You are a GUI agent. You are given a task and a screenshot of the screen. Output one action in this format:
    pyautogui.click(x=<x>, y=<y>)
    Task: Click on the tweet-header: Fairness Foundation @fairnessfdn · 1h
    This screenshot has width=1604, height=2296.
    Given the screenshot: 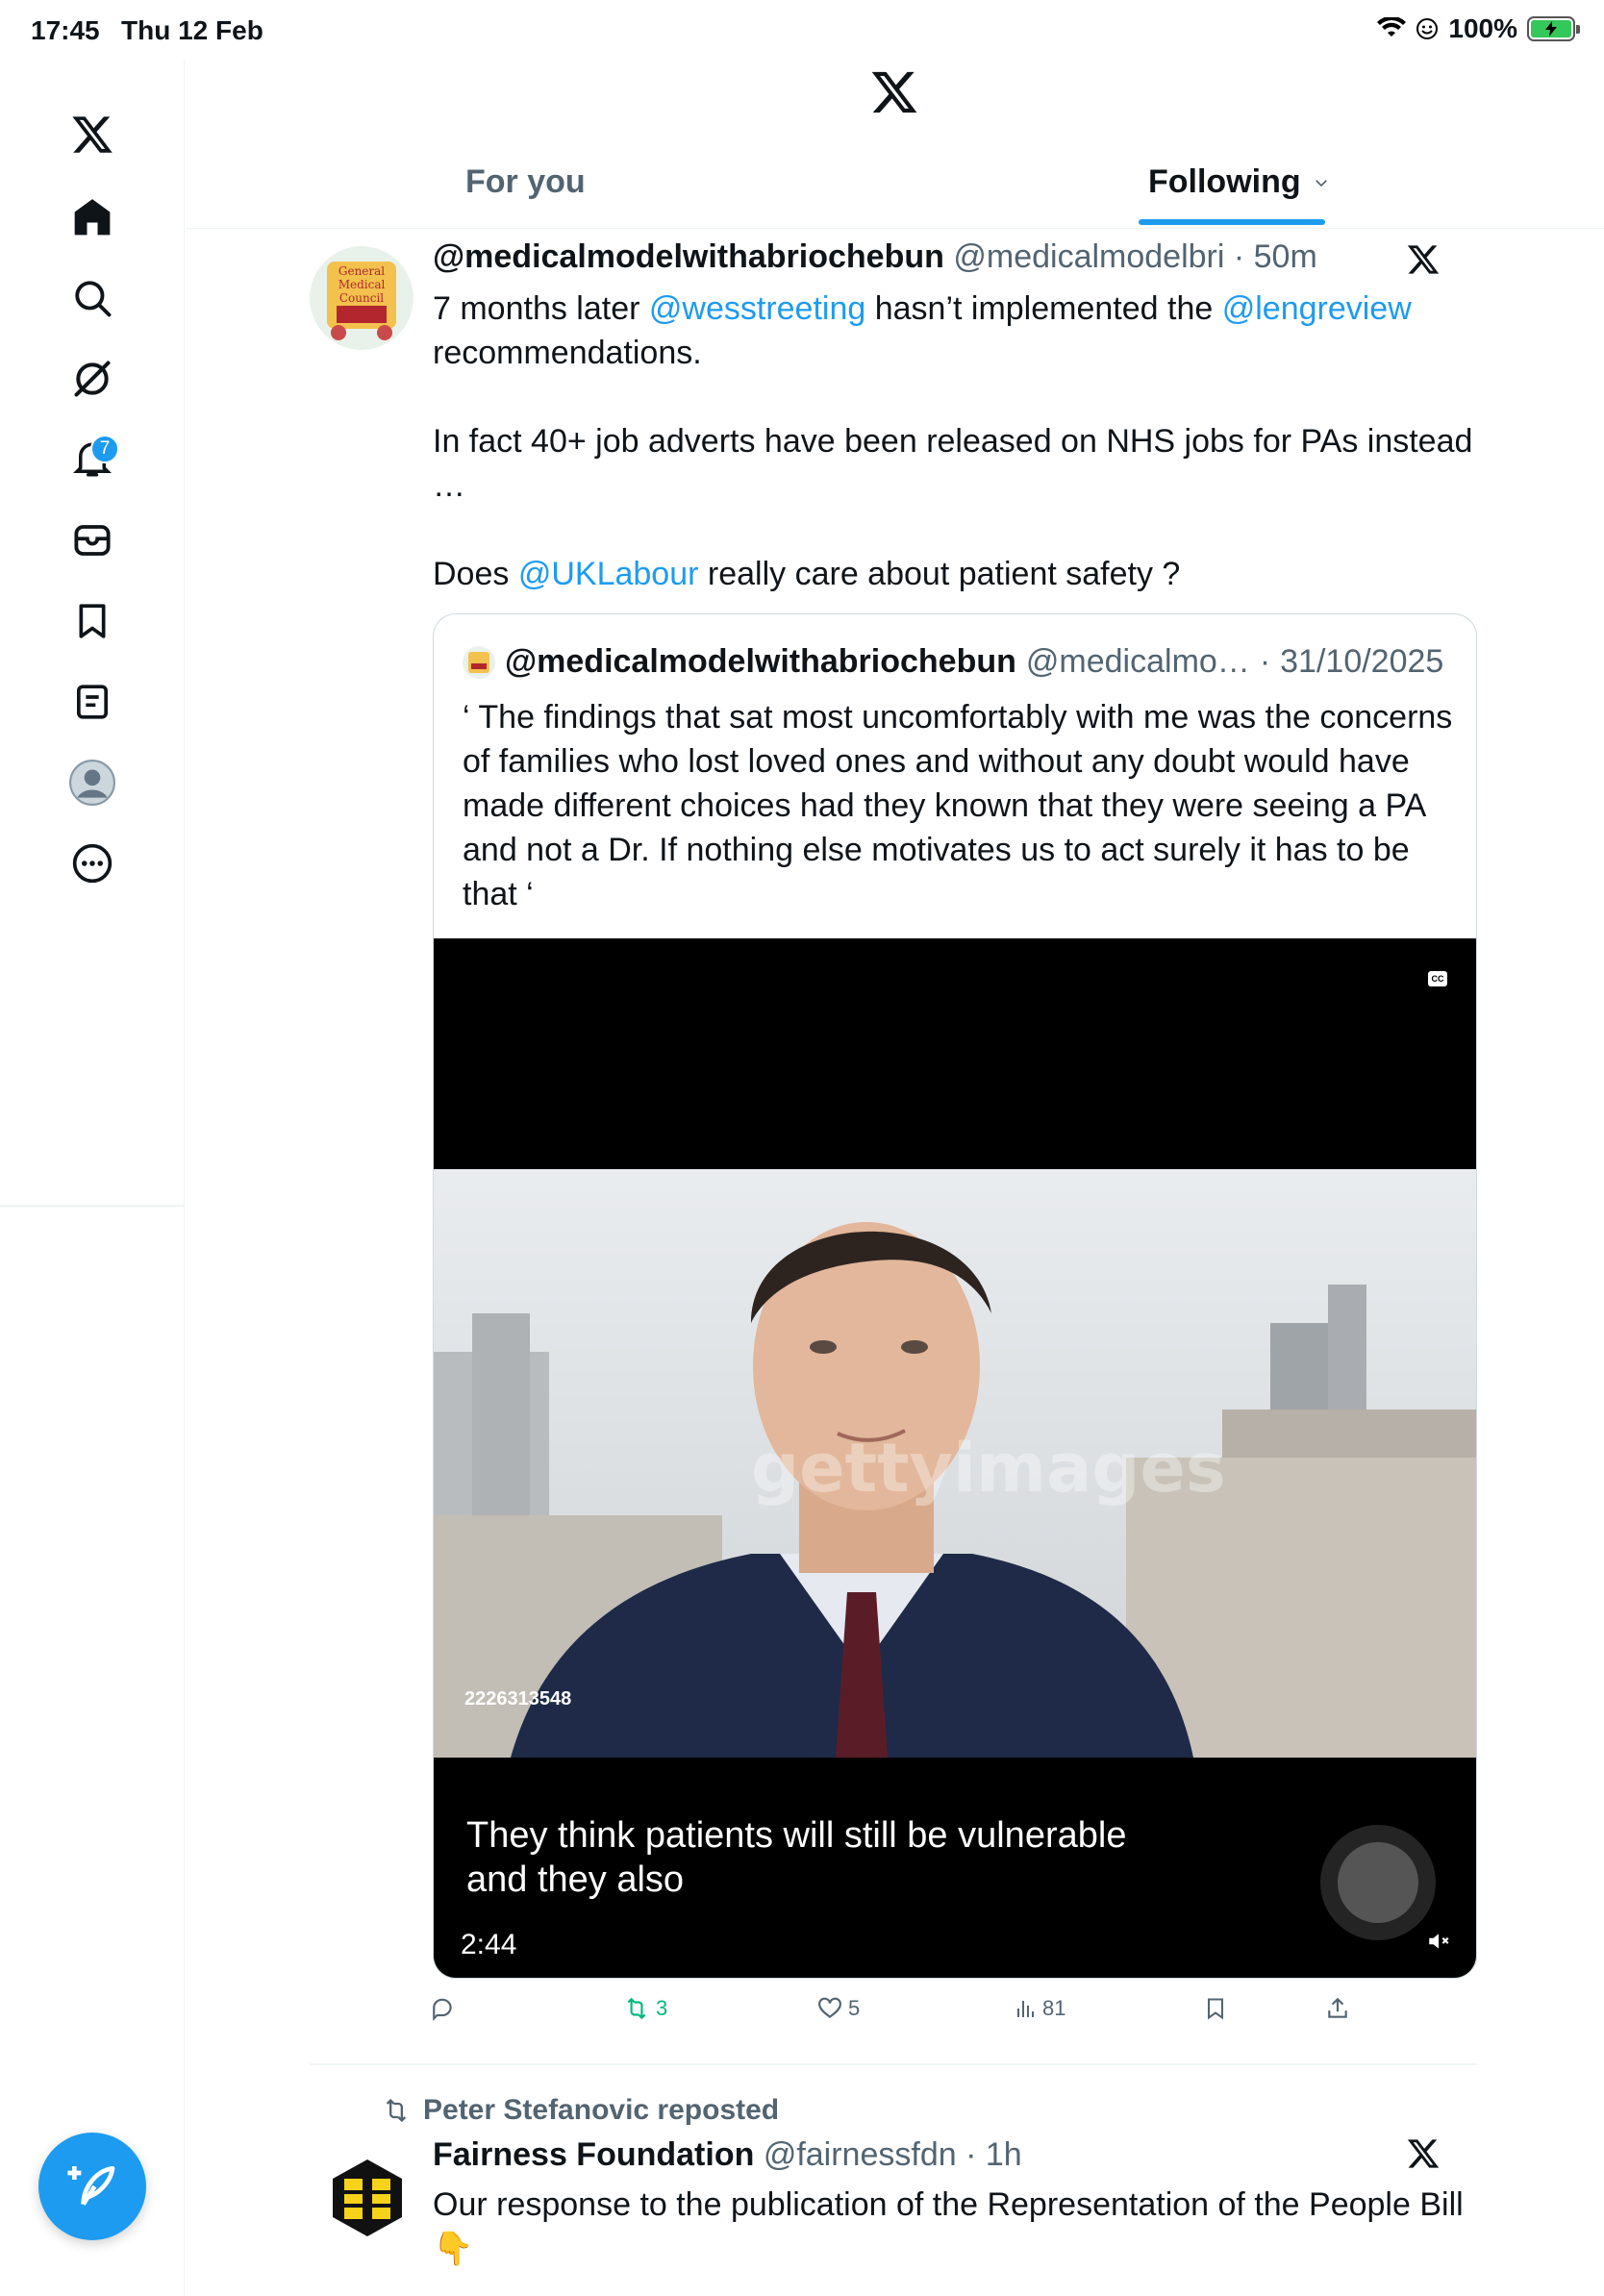 What is the action you would take?
    pyautogui.click(x=727, y=2154)
    